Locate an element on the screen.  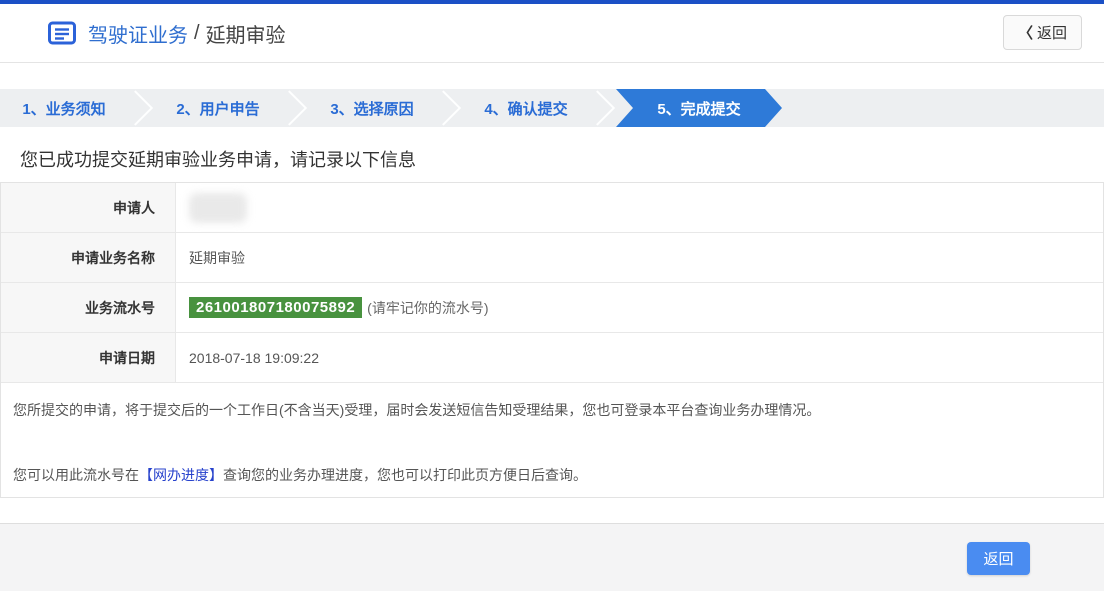
table-row-applicant: 申请人 is located at coordinates (552, 208).